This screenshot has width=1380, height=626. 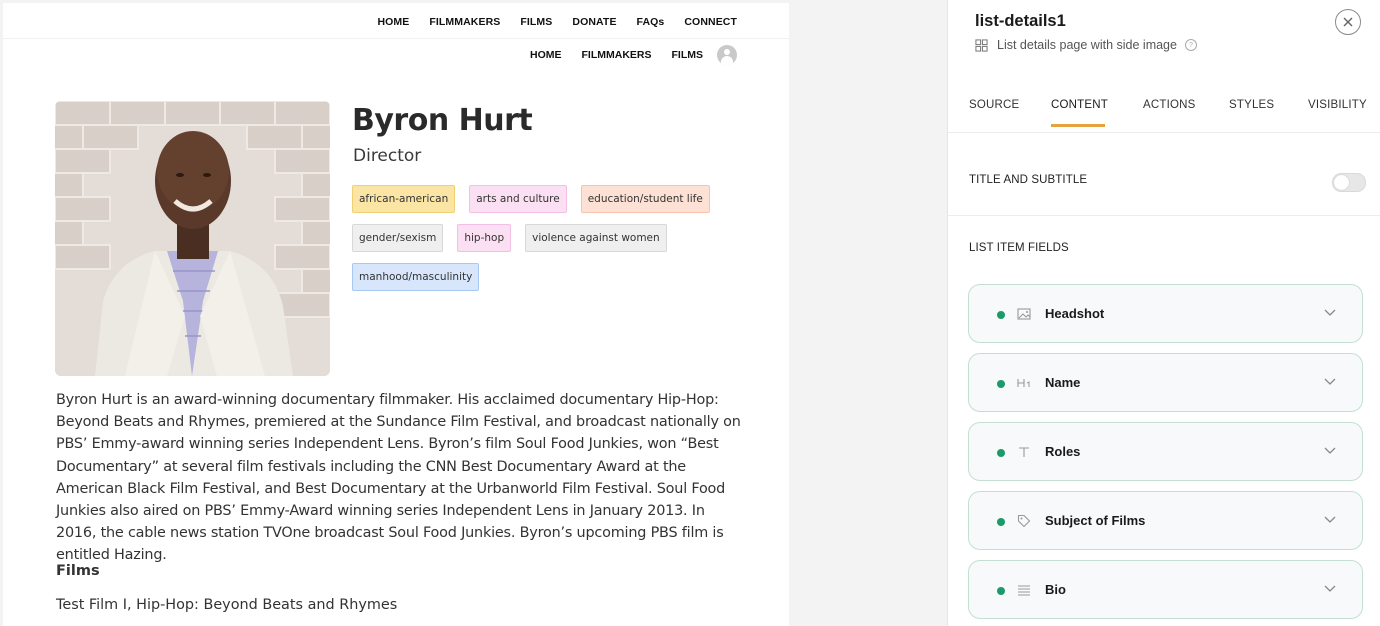 What do you see at coordinates (416, 277) in the screenshot?
I see `tag-chip: manhood/masculinity` at bounding box center [416, 277].